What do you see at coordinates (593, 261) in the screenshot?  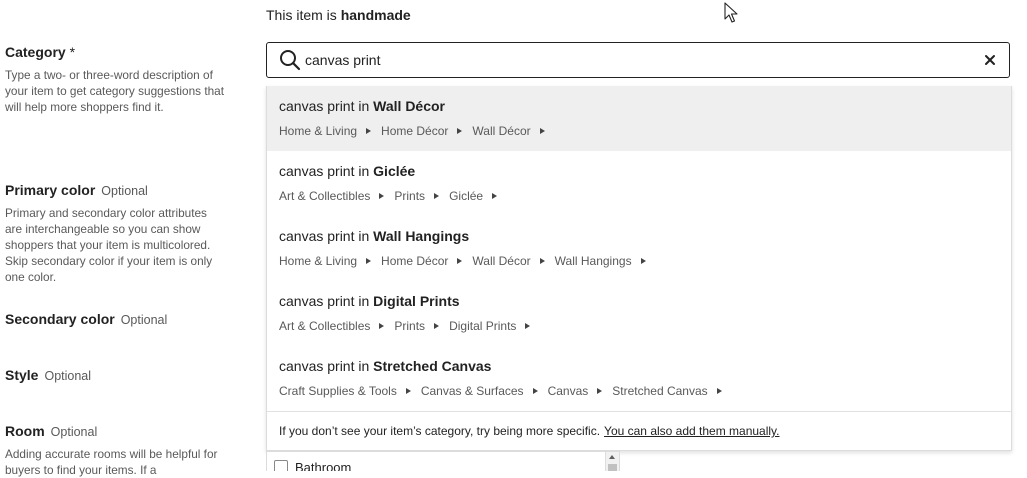 I see `path-segment: Wall Hangings` at bounding box center [593, 261].